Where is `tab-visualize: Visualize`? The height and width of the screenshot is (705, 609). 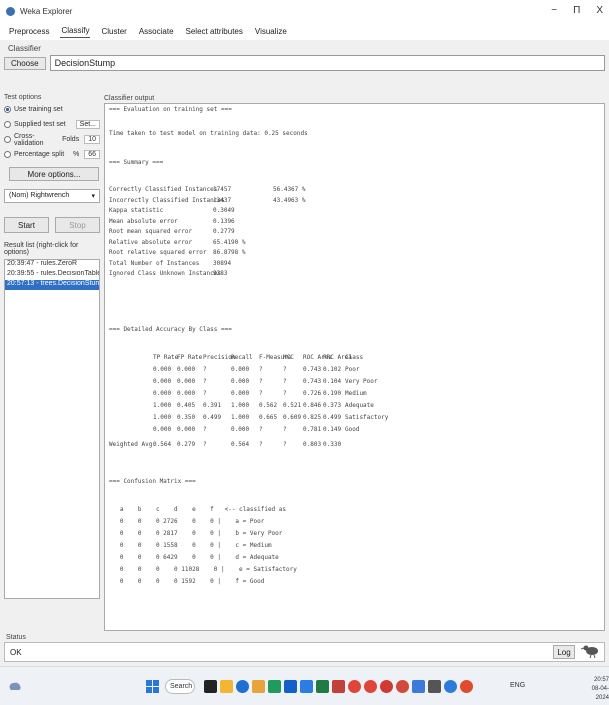
tab-visualize: Visualize is located at coordinates (271, 31).